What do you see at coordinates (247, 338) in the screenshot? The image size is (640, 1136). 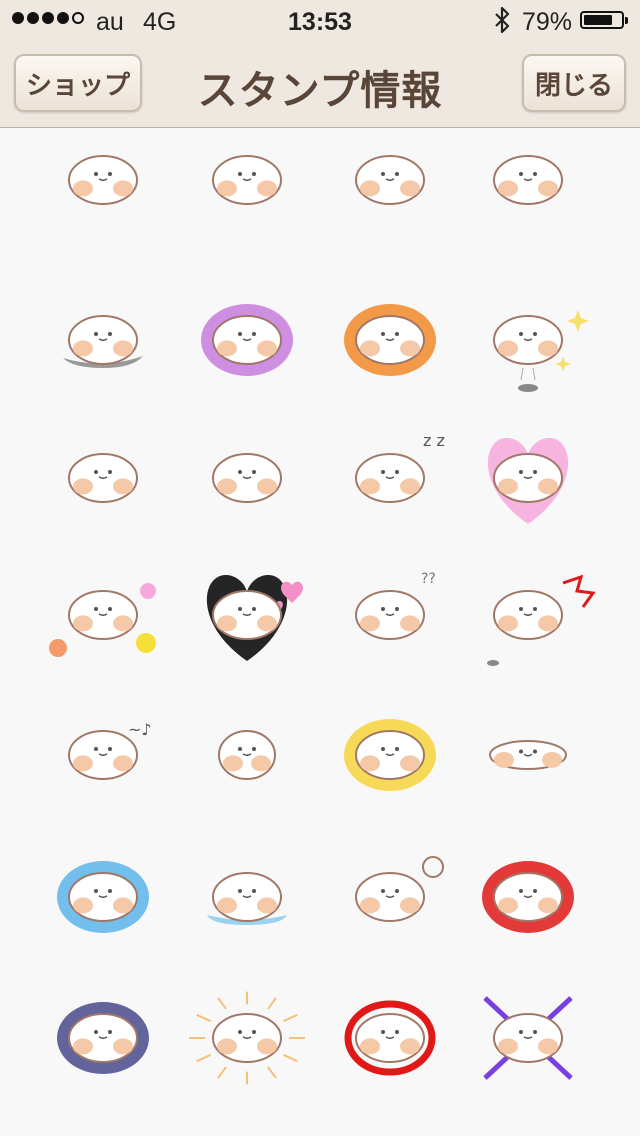 I see `sticker-bean-shocked-purple` at bounding box center [247, 338].